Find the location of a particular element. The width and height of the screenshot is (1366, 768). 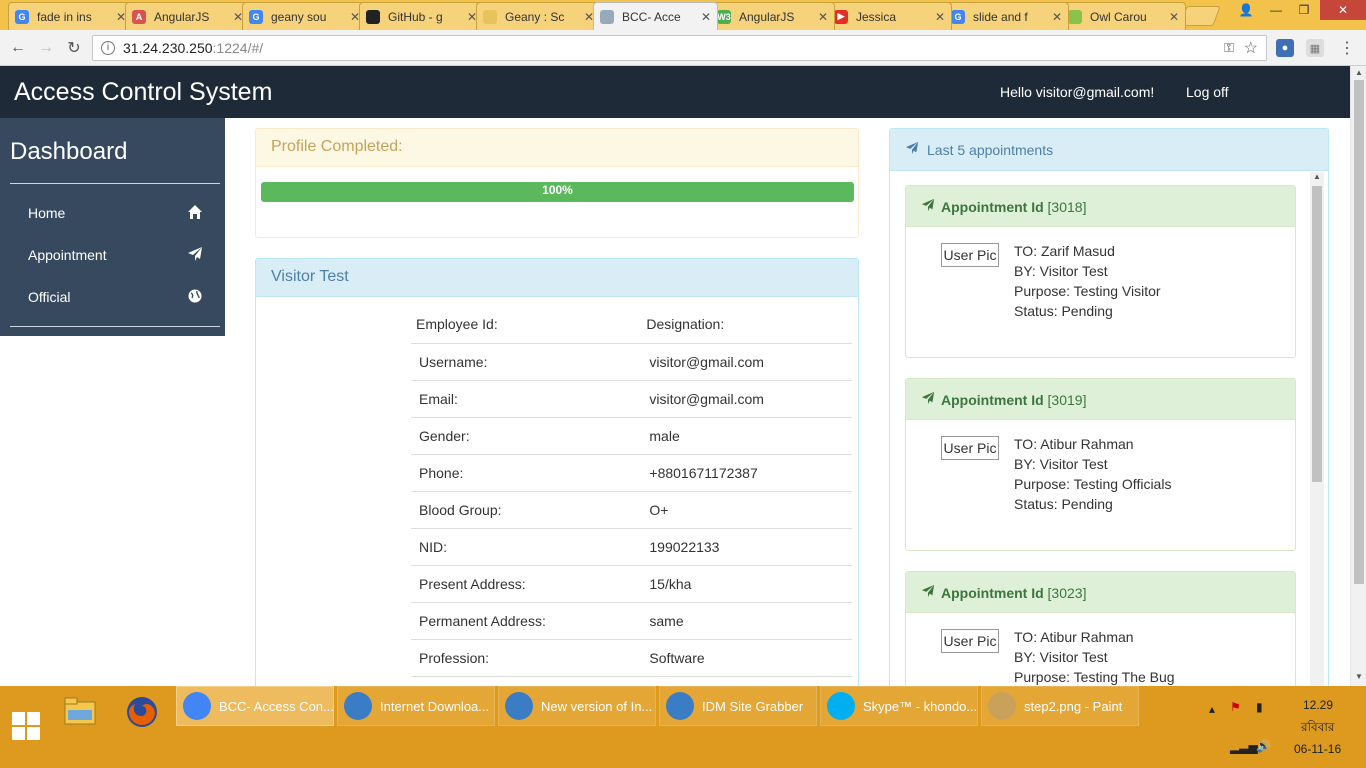

browser-tab: ▶ Jessica ✕ is located at coordinates (889, 16).